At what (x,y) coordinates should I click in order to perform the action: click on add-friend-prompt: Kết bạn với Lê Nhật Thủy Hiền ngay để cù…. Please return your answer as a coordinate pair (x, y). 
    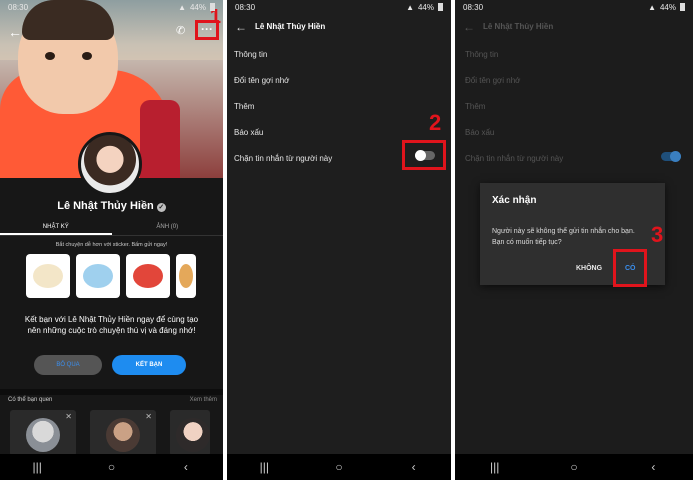
    Looking at the image, I should click on (111, 325).